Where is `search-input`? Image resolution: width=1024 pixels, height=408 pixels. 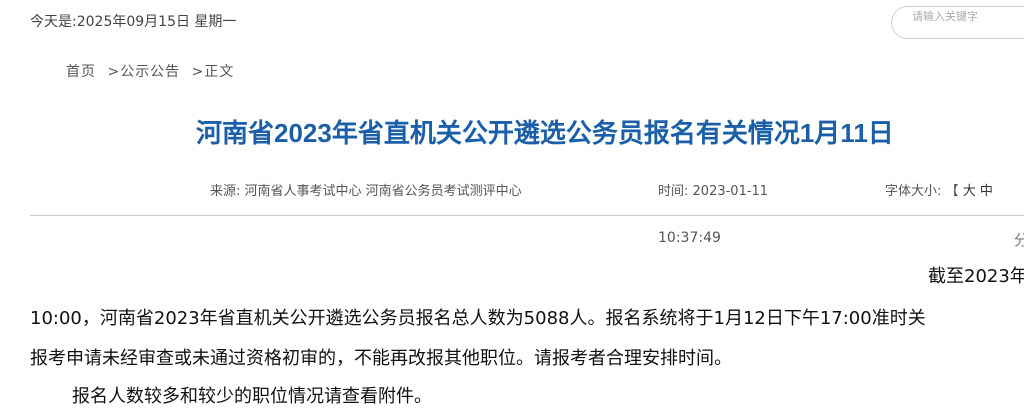 search-input is located at coordinates (958, 22).